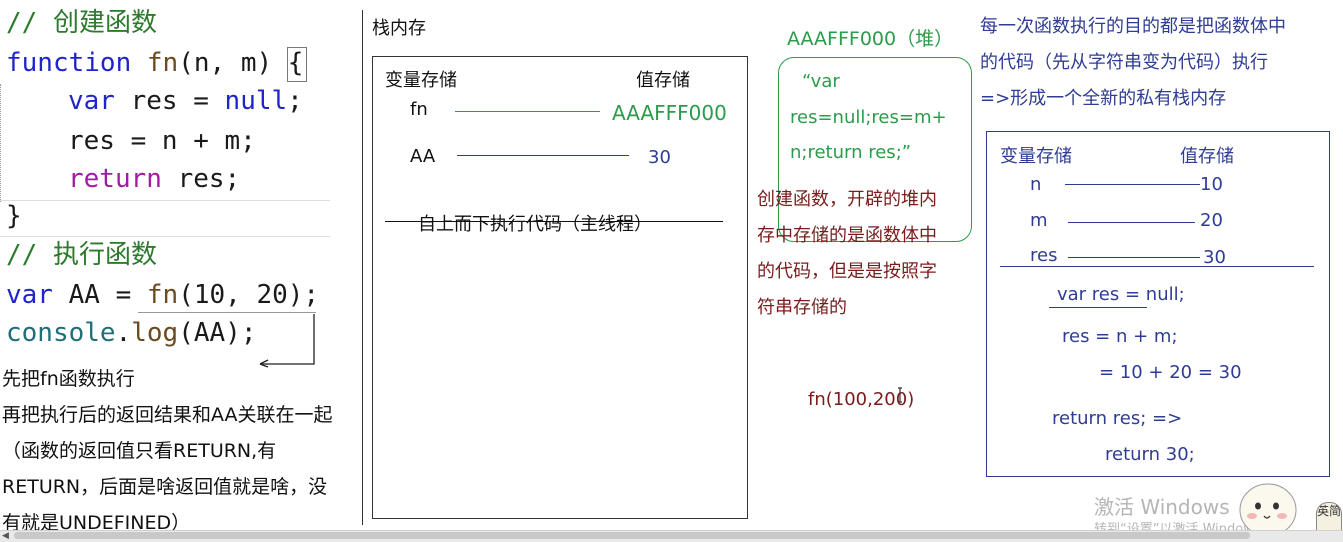 Image resolution: width=1343 pixels, height=542 pixels. What do you see at coordinates (659, 157) in the screenshot?
I see `stack-row-value: 30` at bounding box center [659, 157].